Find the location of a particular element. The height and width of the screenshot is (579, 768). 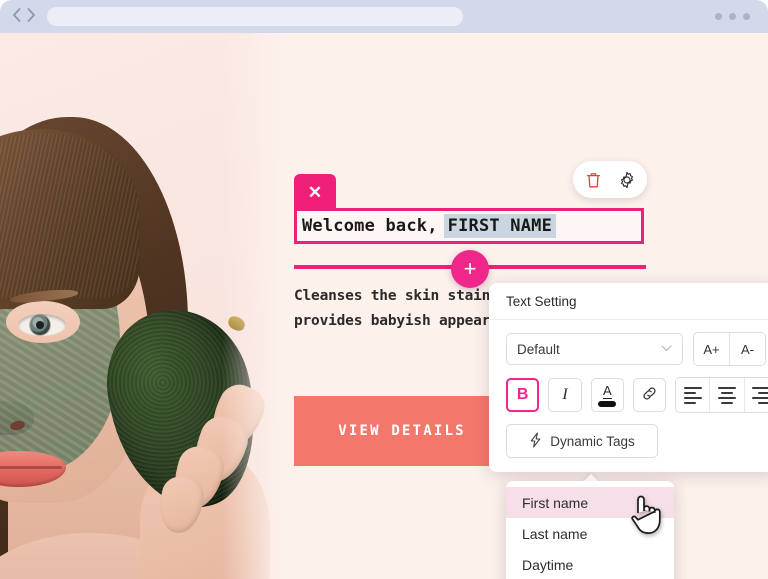

dynamic-tag-menu: First name Last name Daytime UTM source is located at coordinates (590, 530).